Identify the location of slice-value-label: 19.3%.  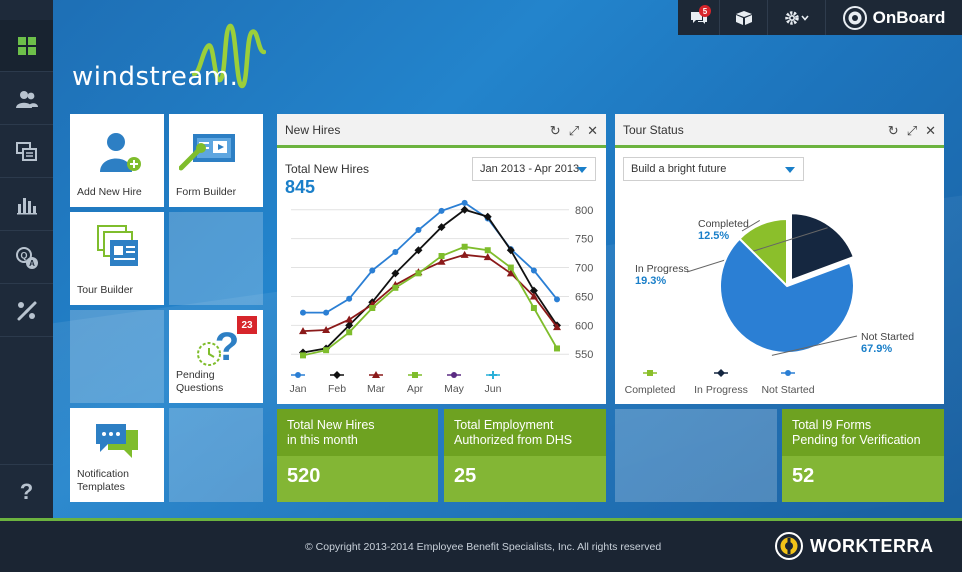
(650, 281).